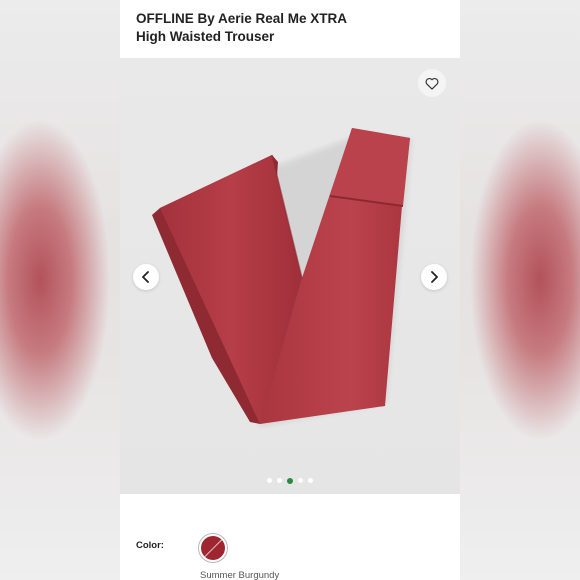 The image size is (580, 580). I want to click on previous-image-button, so click(146, 277).